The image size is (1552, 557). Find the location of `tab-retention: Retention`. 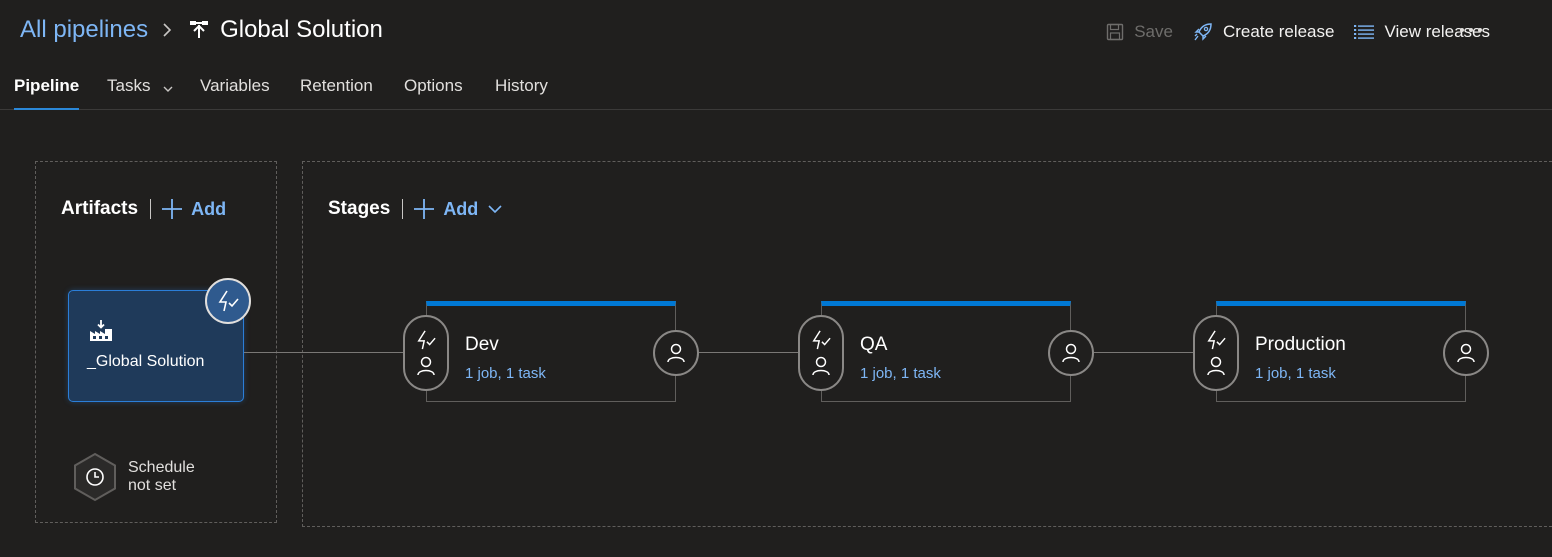

tab-retention: Retention is located at coordinates (336, 93).